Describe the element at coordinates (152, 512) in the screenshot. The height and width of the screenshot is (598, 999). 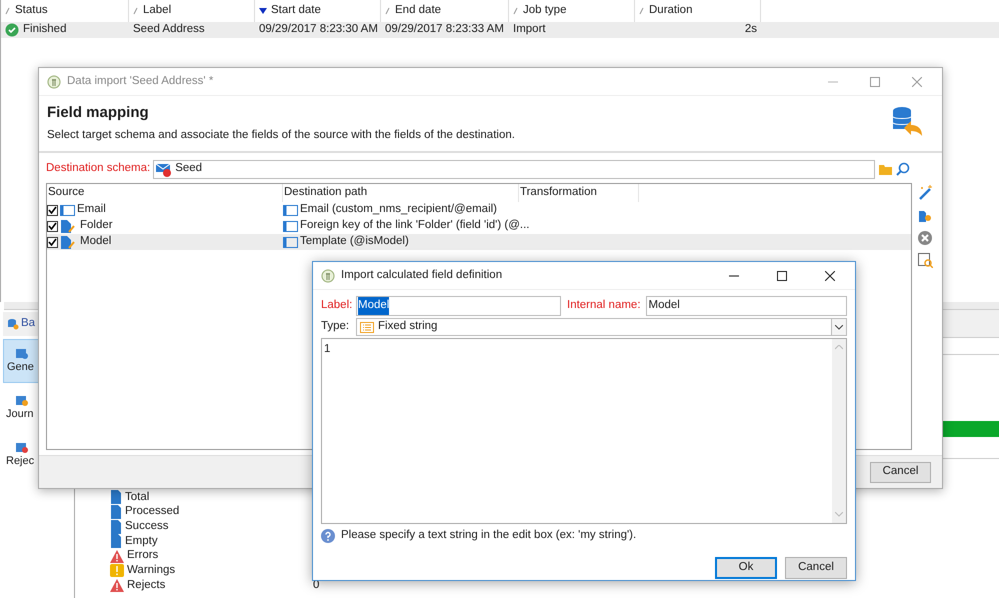
I see `counter-label: Processed` at that location.